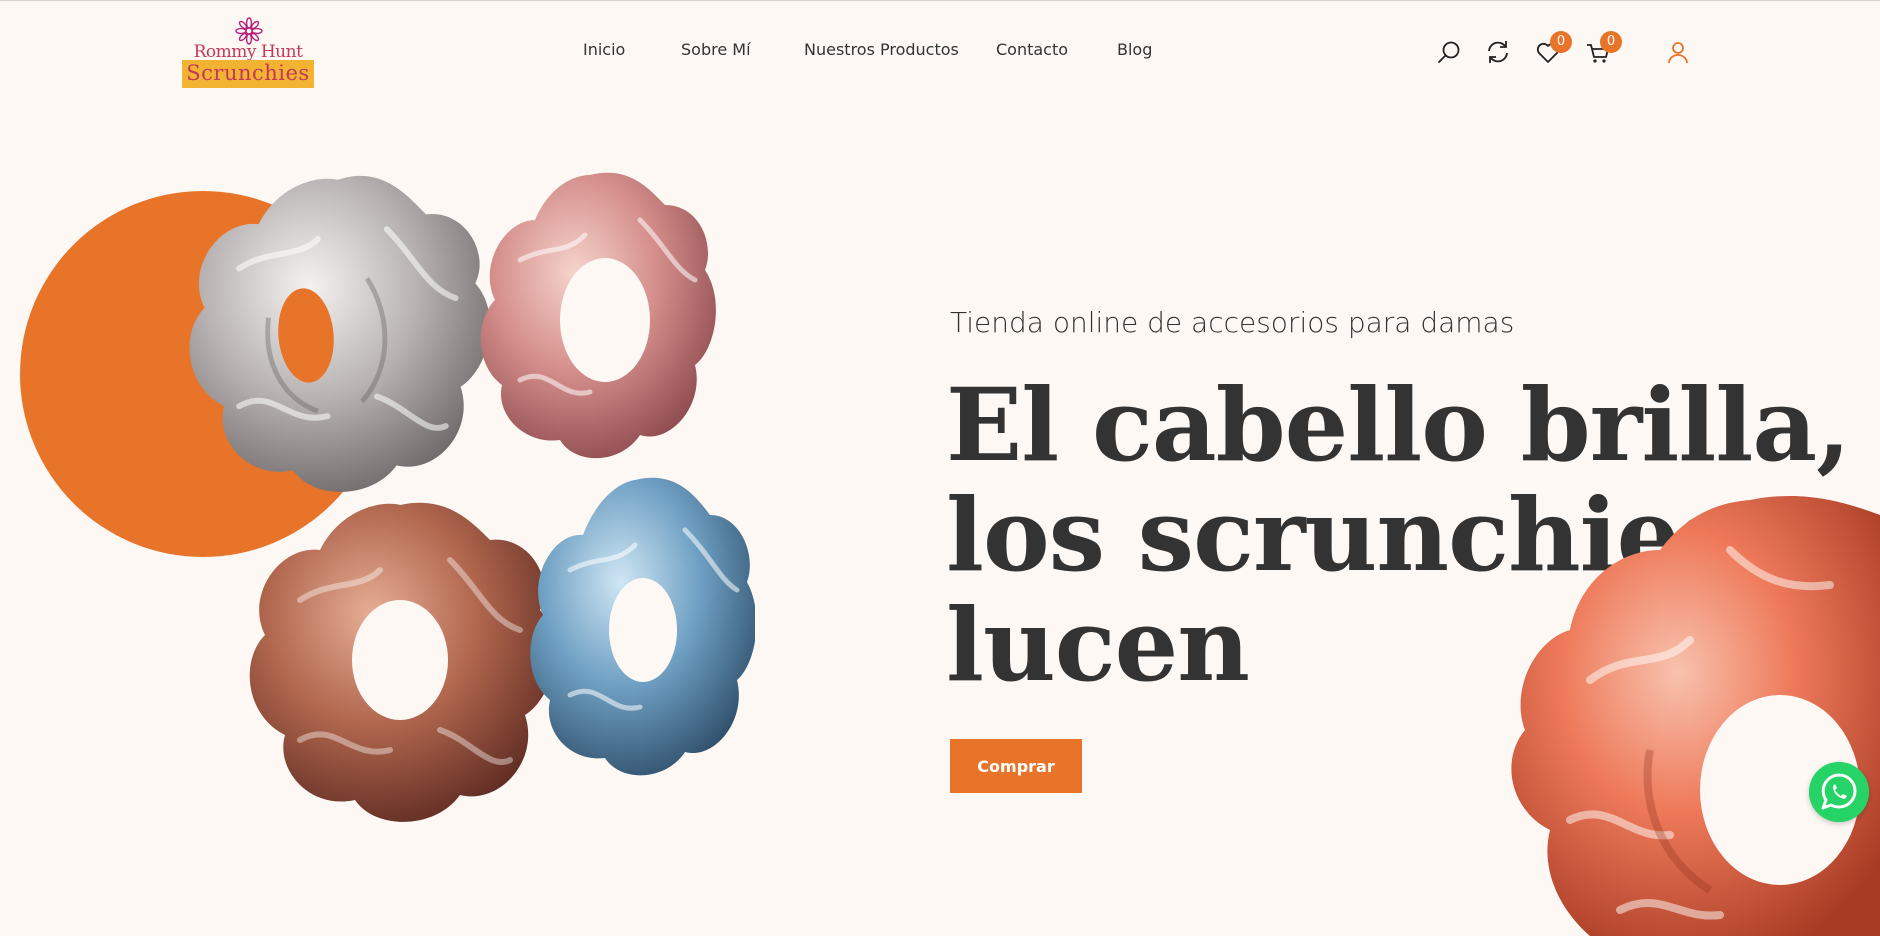  What do you see at coordinates (1690, 713) in the screenshot?
I see `scrunchie-coral-image` at bounding box center [1690, 713].